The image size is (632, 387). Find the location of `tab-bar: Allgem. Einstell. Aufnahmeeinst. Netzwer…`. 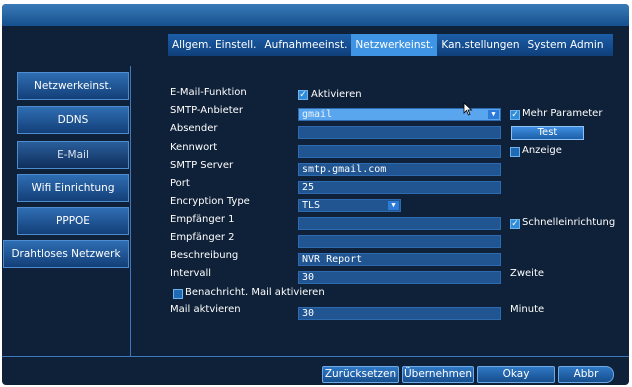

tab-bar: Allgem. Einstell. Aufnahmeeinst. Netzwer… is located at coordinates (390, 45).